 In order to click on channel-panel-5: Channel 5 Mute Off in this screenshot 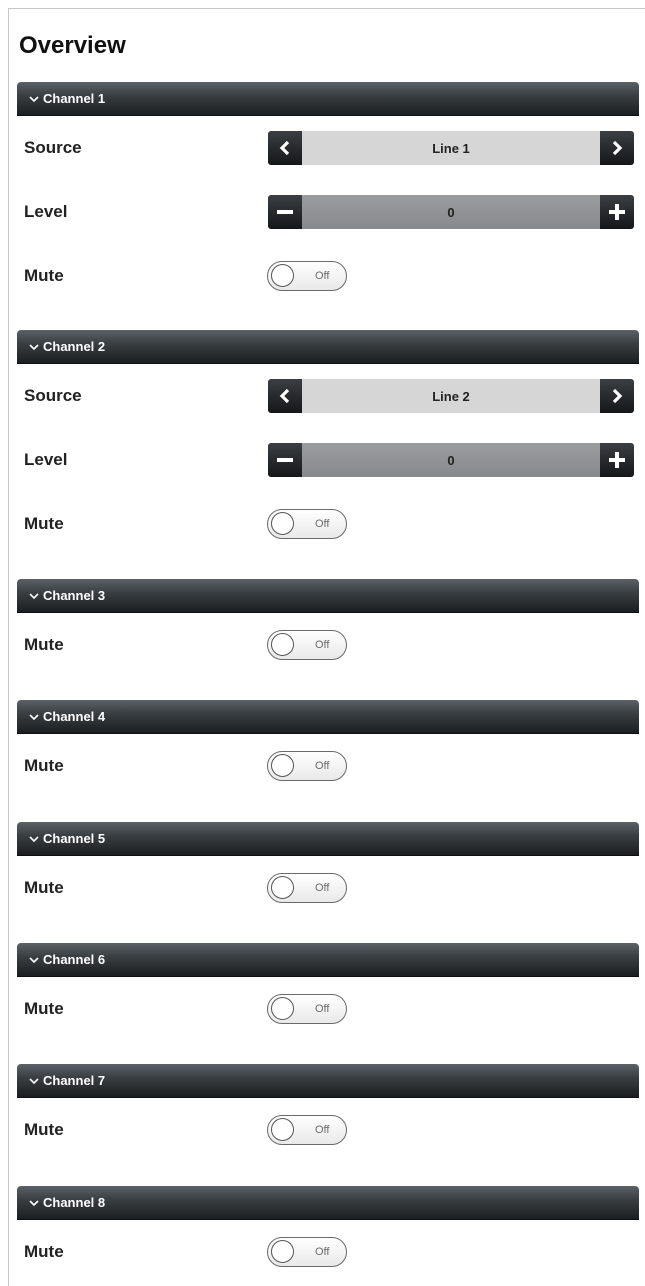, I will do `click(328, 871)`.